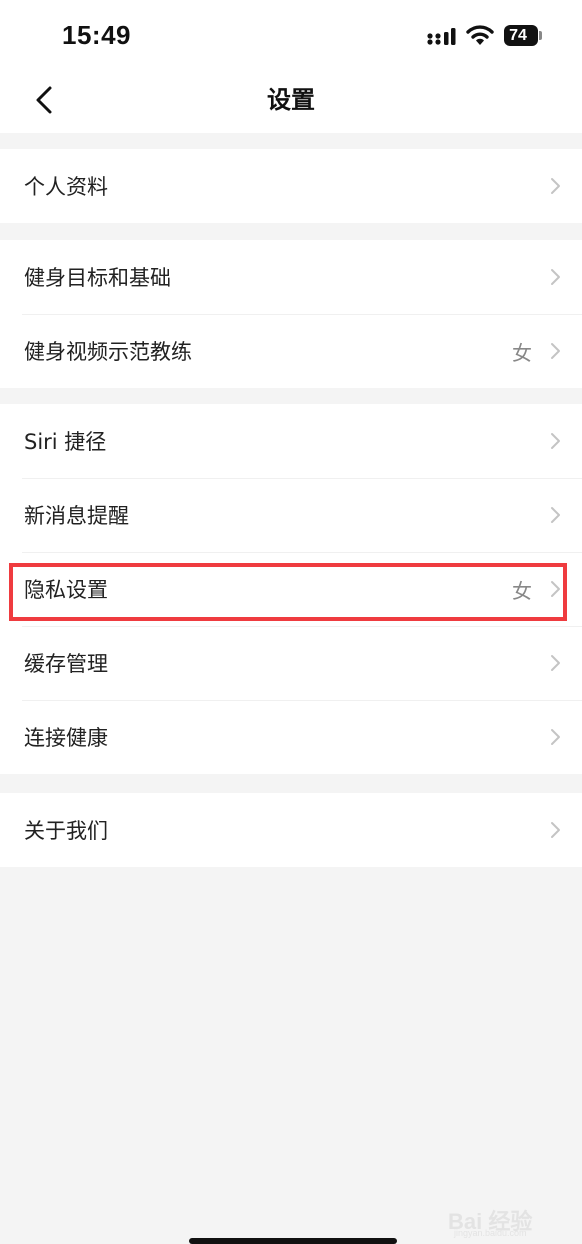 This screenshot has width=582, height=1244. I want to click on watermark-url: jingyan.baidu.com, so click(490, 1233).